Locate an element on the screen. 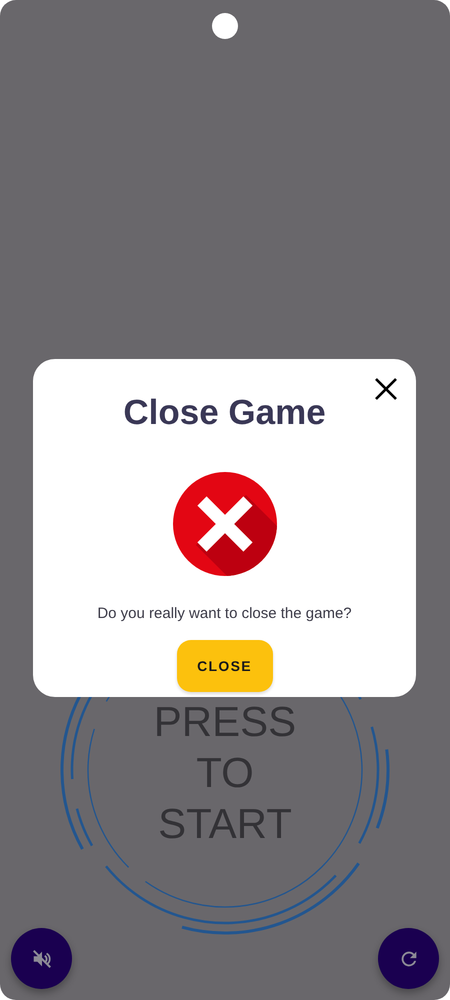  camera-hole is located at coordinates (225, 26).